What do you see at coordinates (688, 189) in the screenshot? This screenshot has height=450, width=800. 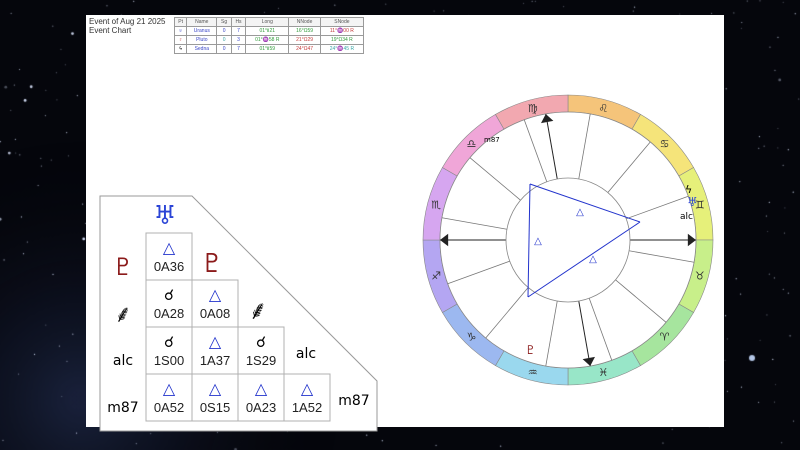 I see `sedna-marker: ϟ` at bounding box center [688, 189].